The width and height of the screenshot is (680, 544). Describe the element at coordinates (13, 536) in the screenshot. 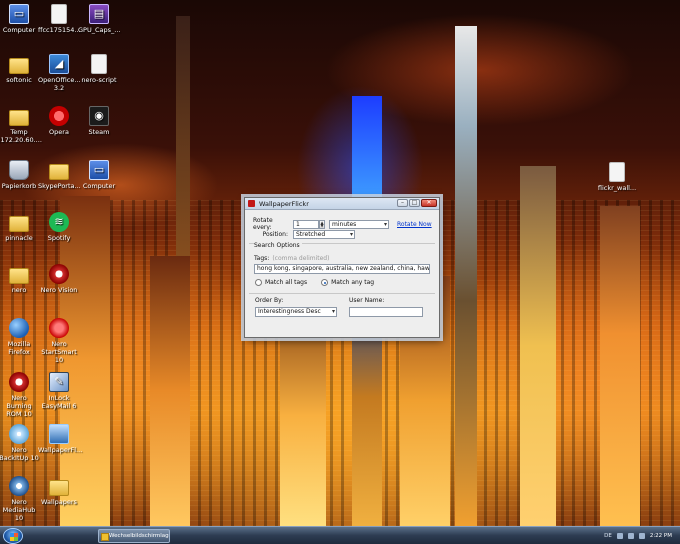

I see `start-button` at that location.